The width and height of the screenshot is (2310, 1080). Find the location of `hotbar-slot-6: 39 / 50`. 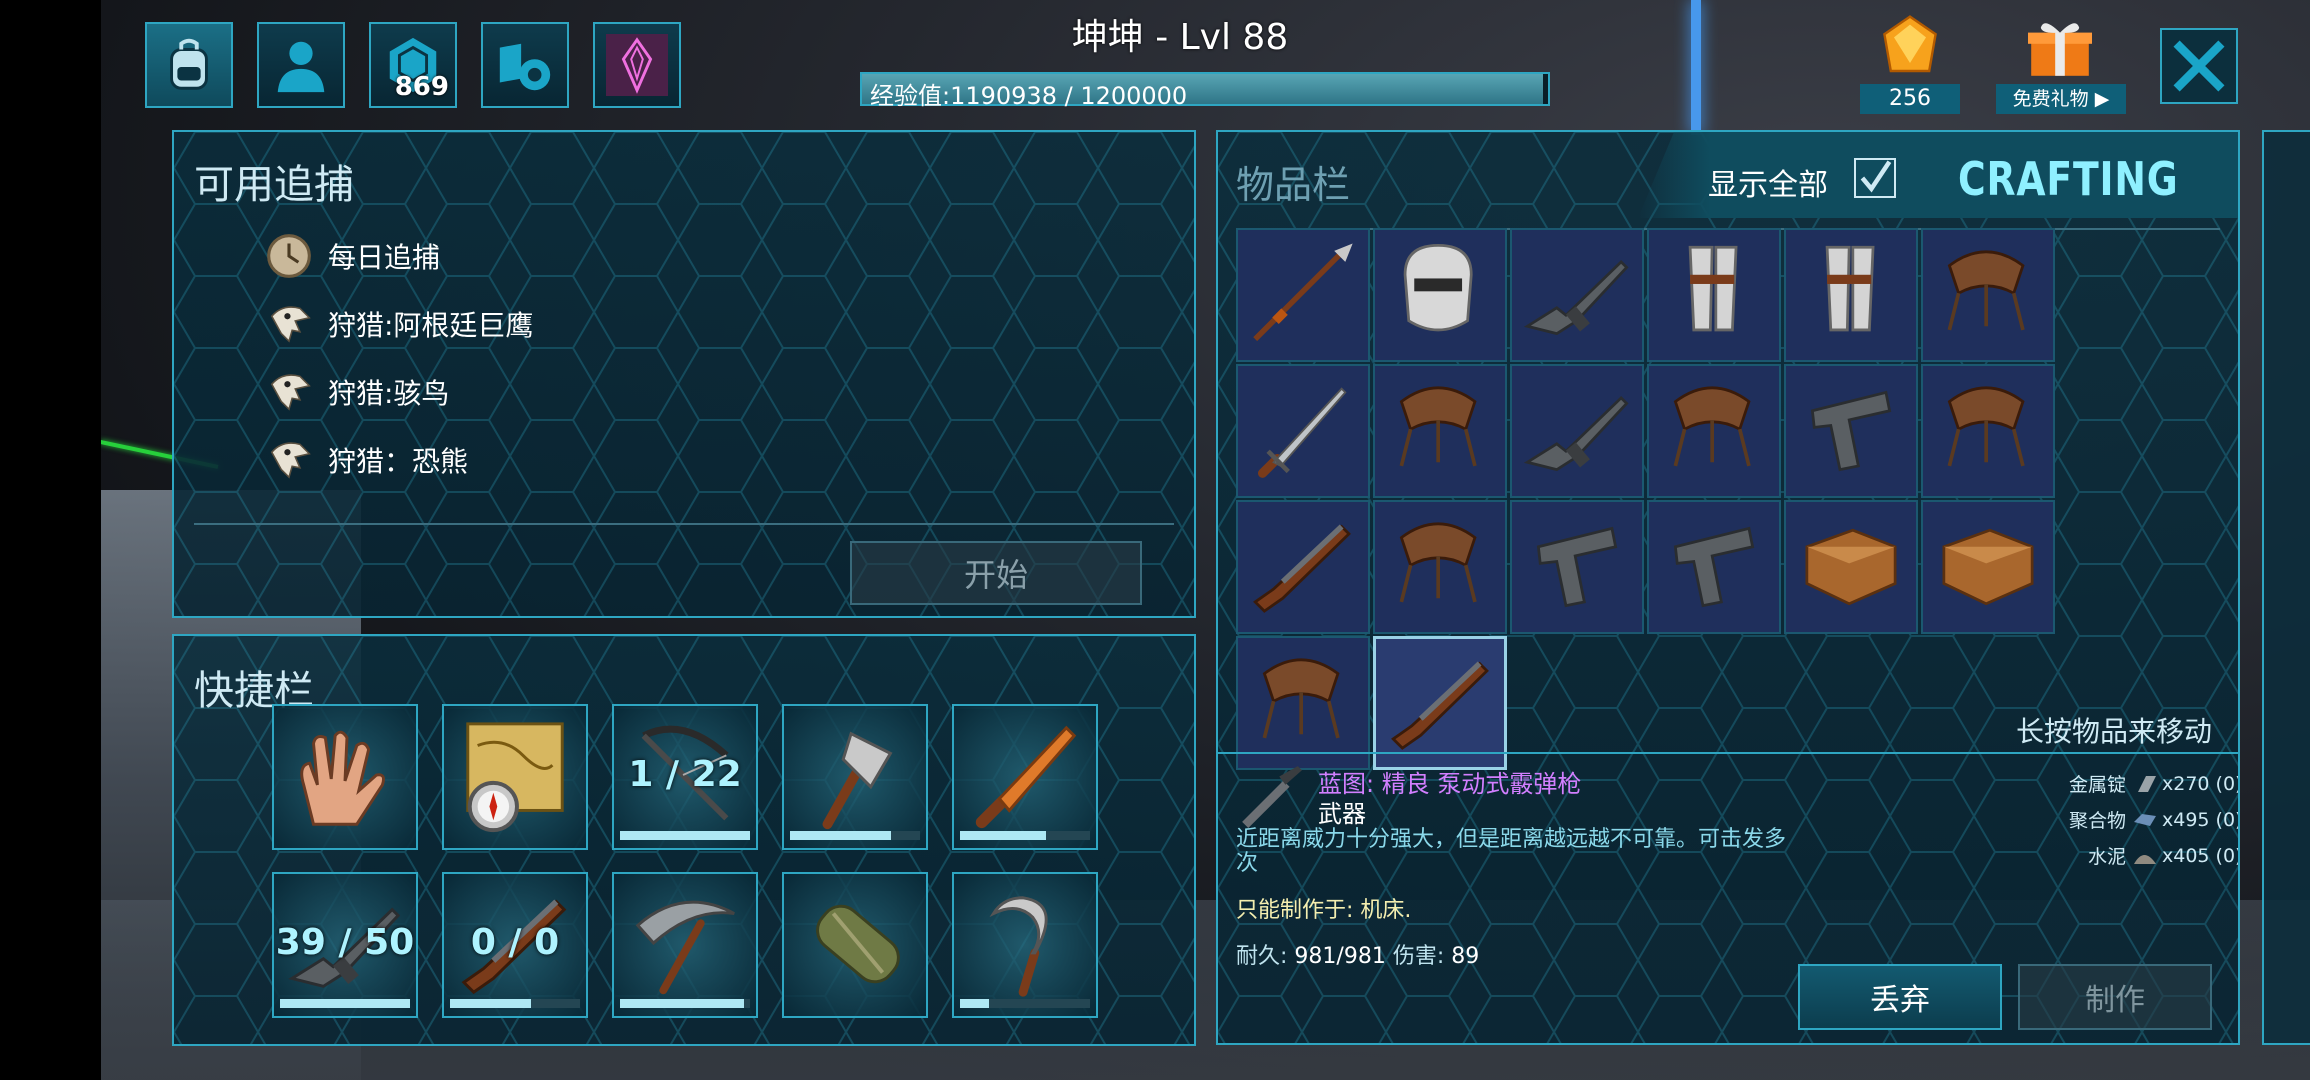

hotbar-slot-6: 39 / 50 is located at coordinates (345, 945).